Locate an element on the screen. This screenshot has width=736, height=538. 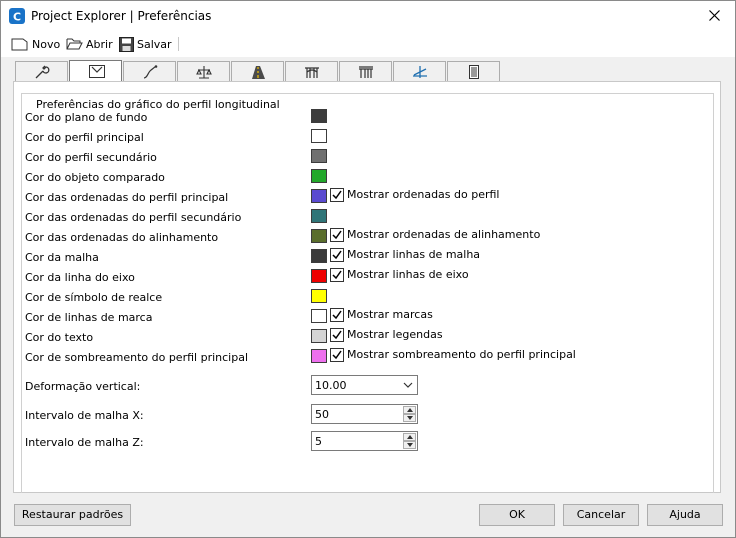
tab-superelevation is located at coordinates (419, 71).